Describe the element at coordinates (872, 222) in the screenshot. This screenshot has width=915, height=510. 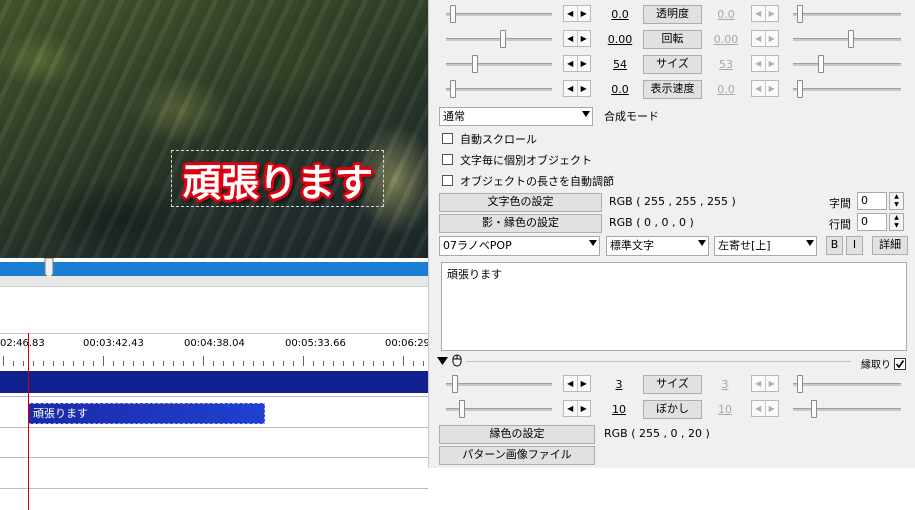
I see `line-spacing-input: 0` at that location.